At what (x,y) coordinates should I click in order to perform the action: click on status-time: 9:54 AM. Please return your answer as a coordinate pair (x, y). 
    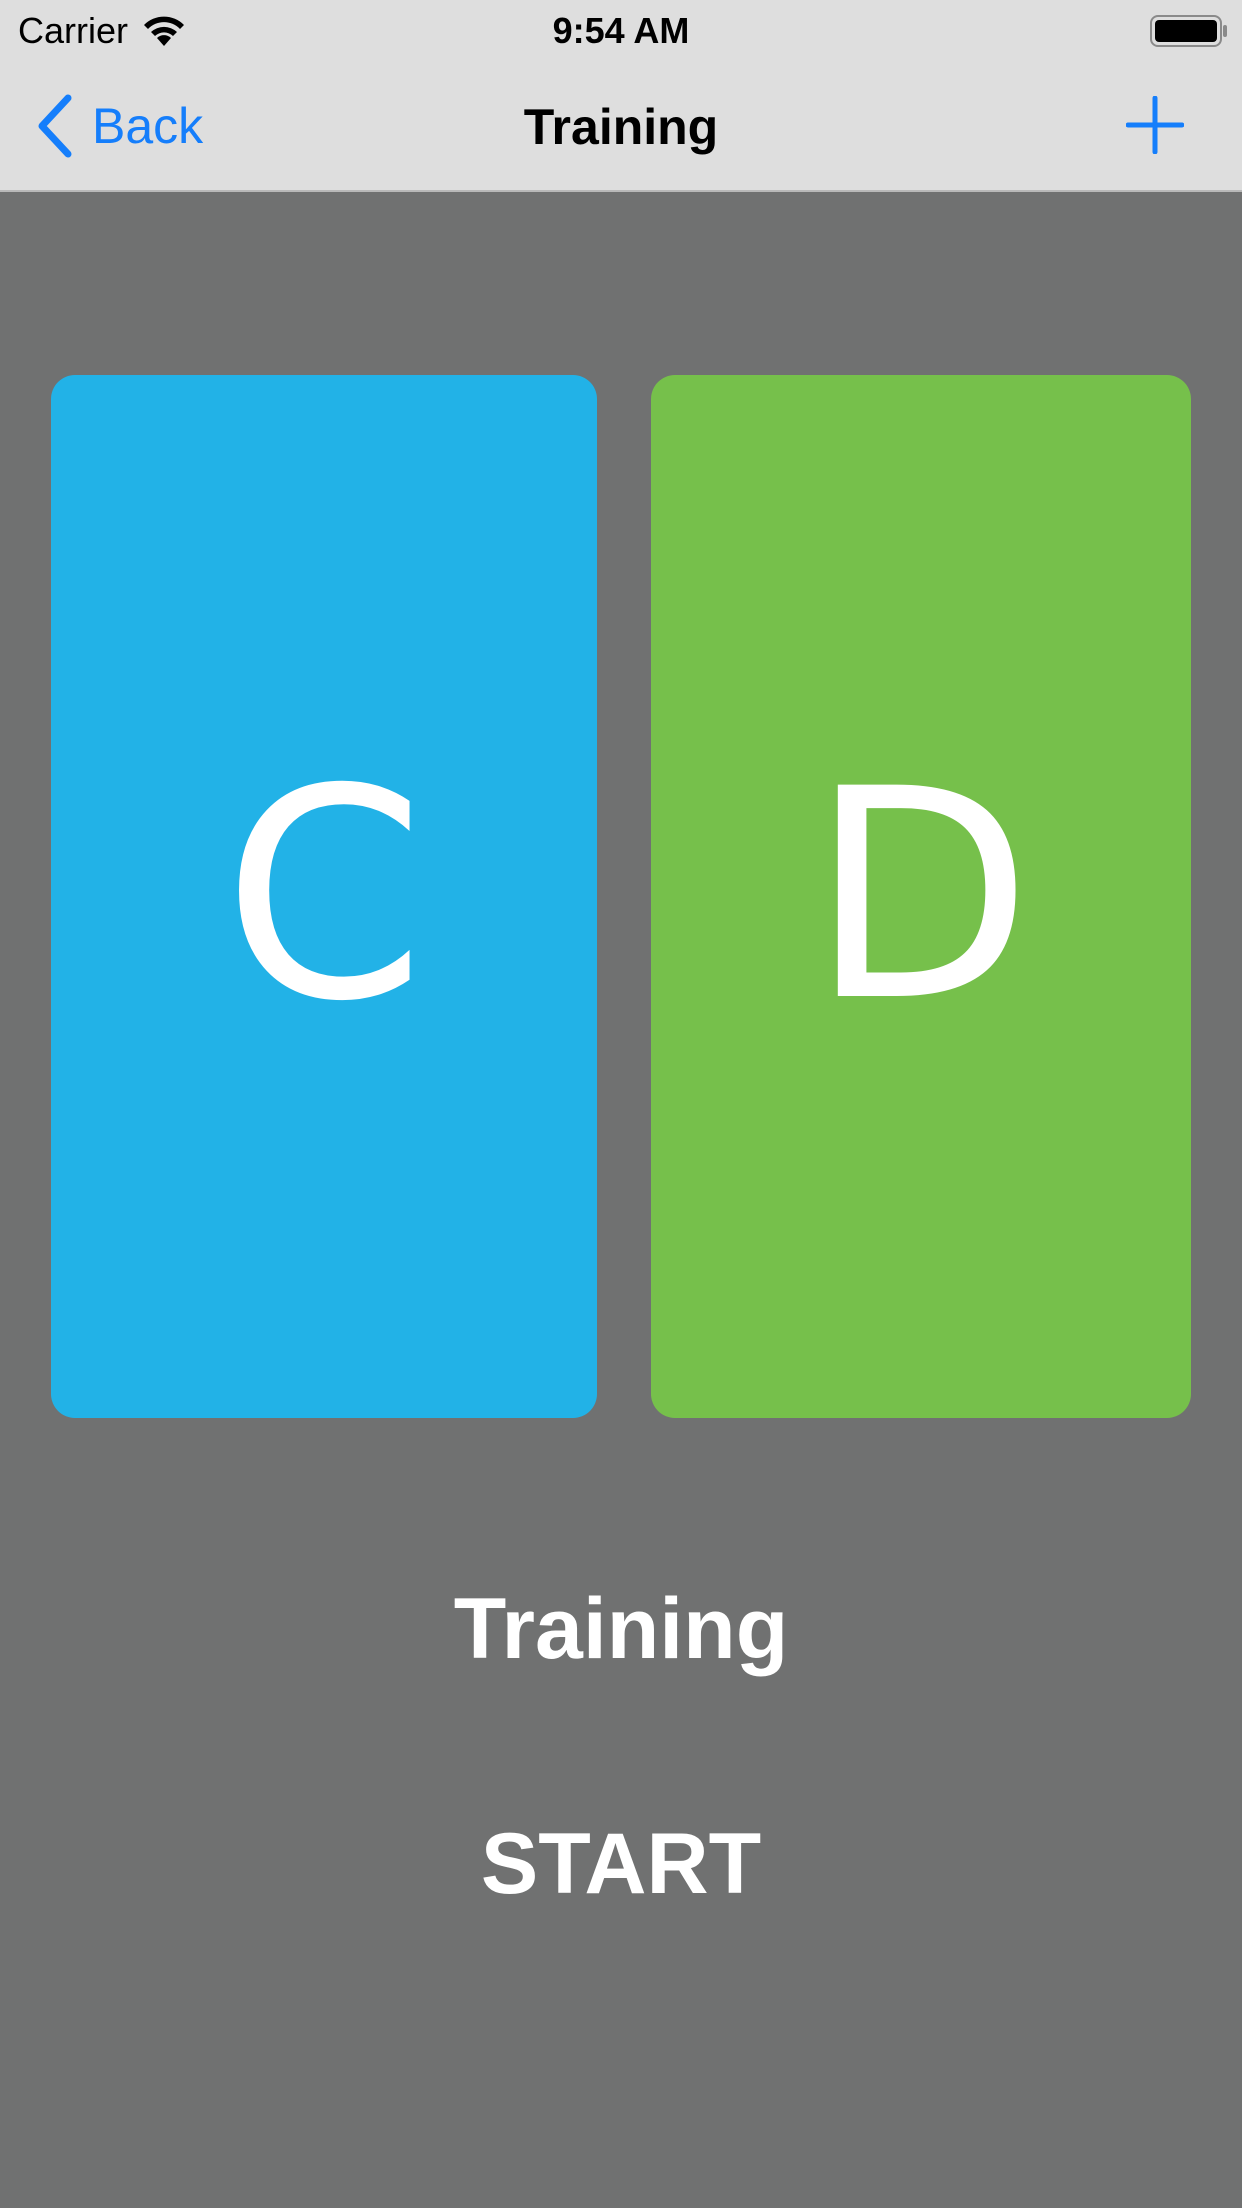
    Looking at the image, I should click on (621, 30).